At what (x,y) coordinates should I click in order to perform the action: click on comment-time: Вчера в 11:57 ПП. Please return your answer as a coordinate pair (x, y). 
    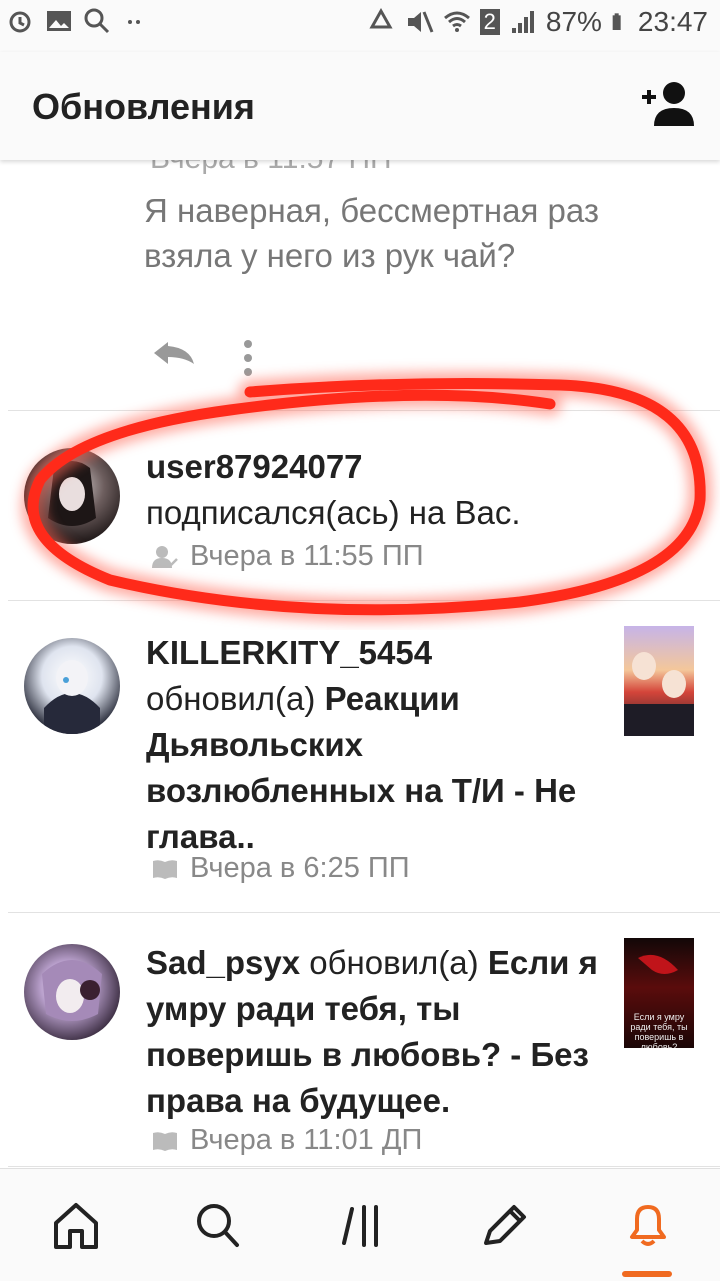
    Looking at the image, I should click on (271, 168).